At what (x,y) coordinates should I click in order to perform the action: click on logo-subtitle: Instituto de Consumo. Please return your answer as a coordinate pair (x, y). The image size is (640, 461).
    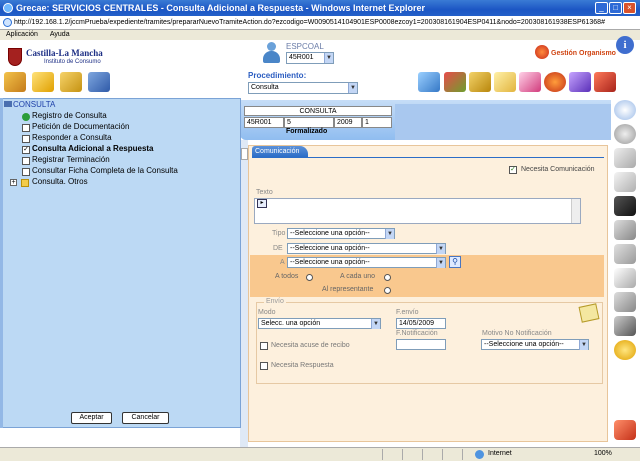
    Looking at the image, I should click on (72, 62).